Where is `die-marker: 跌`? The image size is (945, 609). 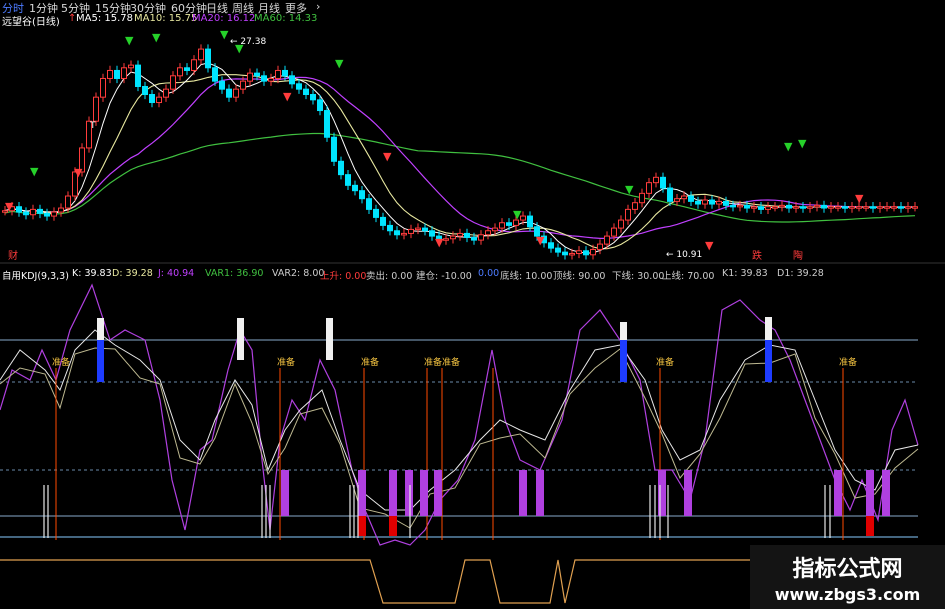 die-marker: 跌 is located at coordinates (757, 255).